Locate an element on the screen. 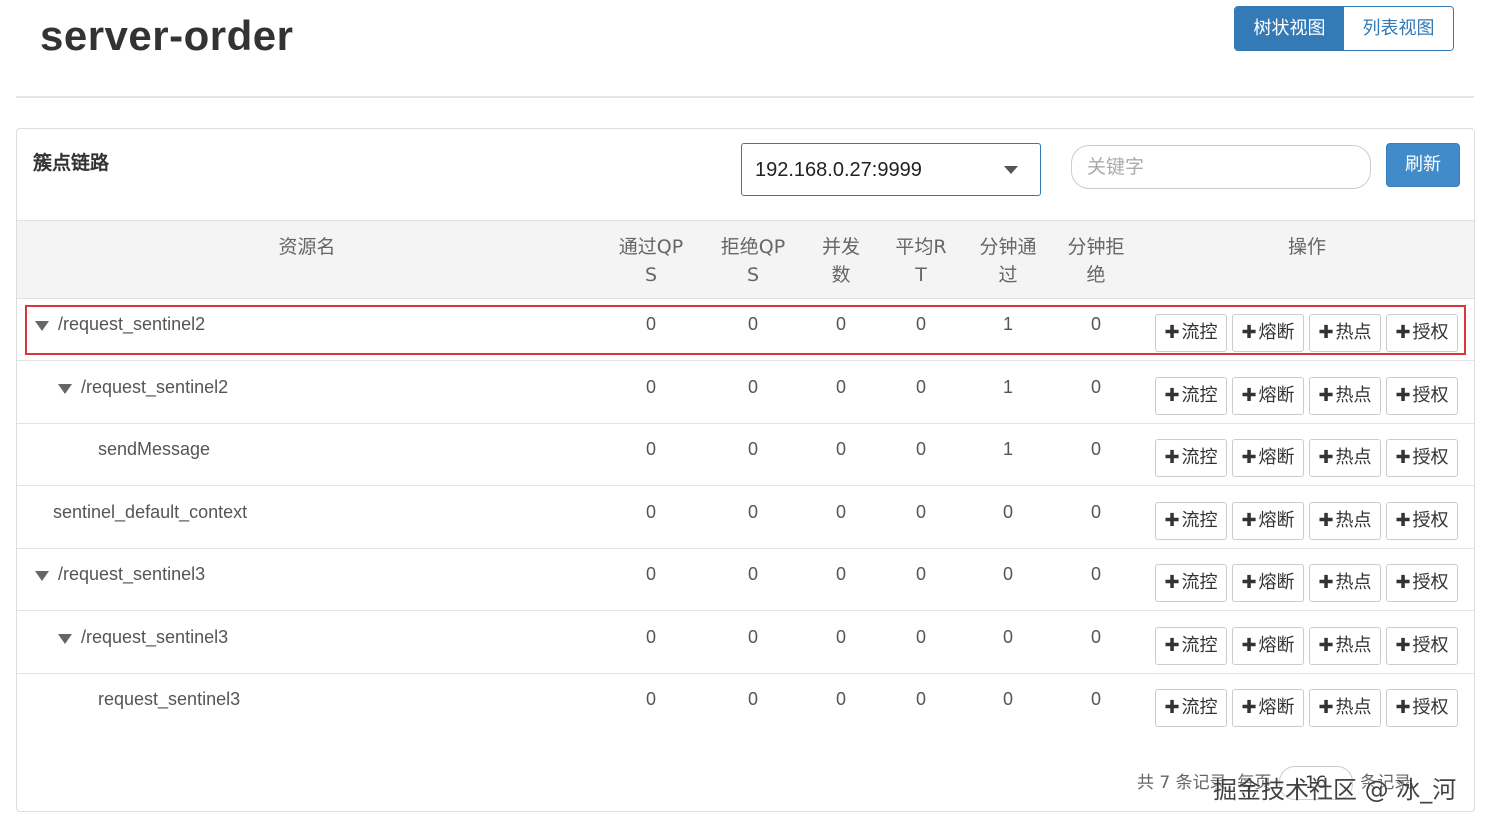  watermark: 掘金技术社区 @ 冰_河 is located at coordinates (1335, 790).